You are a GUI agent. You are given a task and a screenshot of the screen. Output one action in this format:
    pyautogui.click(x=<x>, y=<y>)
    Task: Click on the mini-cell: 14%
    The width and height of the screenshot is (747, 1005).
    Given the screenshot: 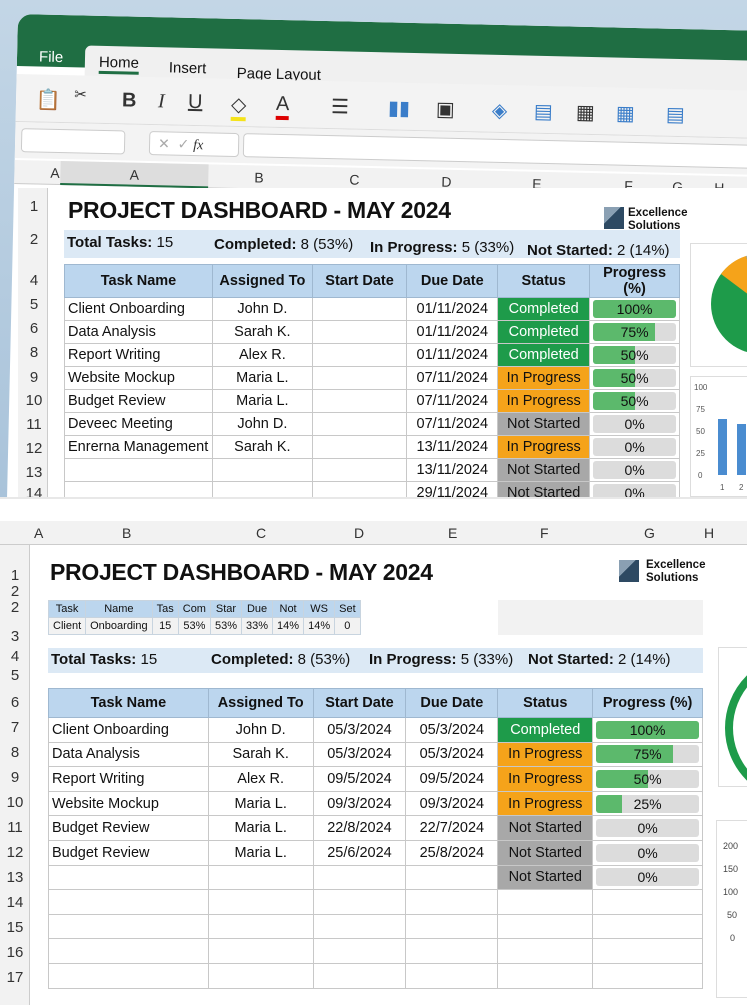 What is the action you would take?
    pyautogui.click(x=288, y=626)
    